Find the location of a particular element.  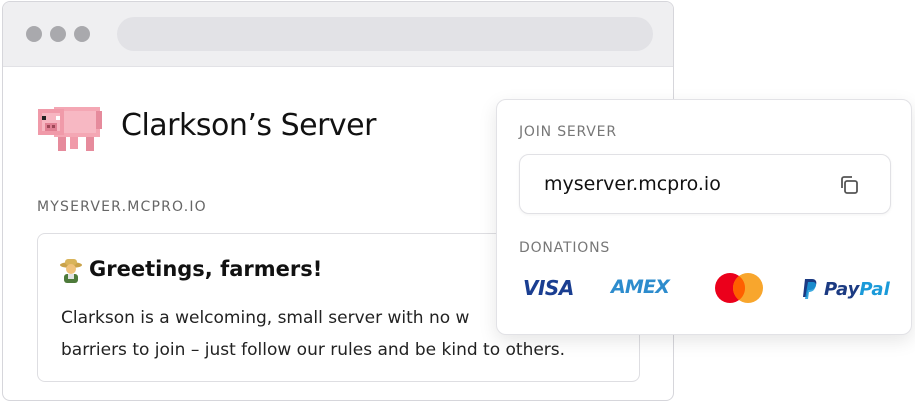

farmer-emoji-icon is located at coordinates (71, 271).